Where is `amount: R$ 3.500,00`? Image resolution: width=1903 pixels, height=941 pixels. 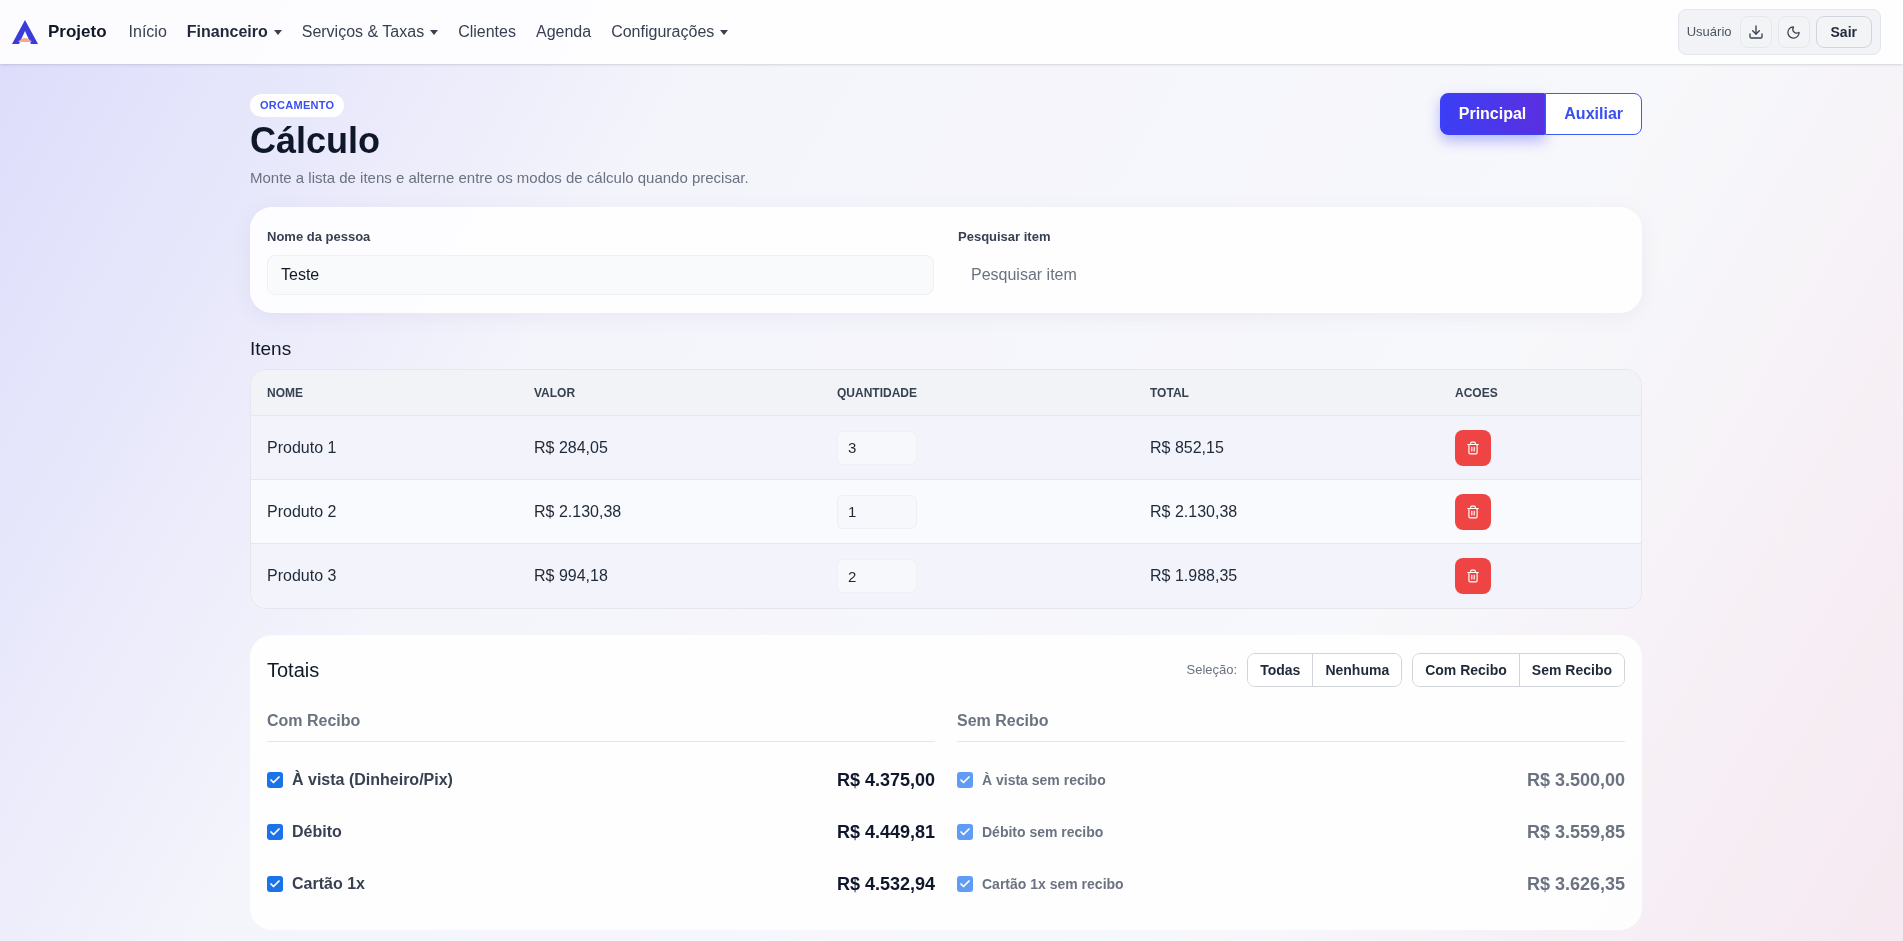 amount: R$ 3.500,00 is located at coordinates (1575, 780).